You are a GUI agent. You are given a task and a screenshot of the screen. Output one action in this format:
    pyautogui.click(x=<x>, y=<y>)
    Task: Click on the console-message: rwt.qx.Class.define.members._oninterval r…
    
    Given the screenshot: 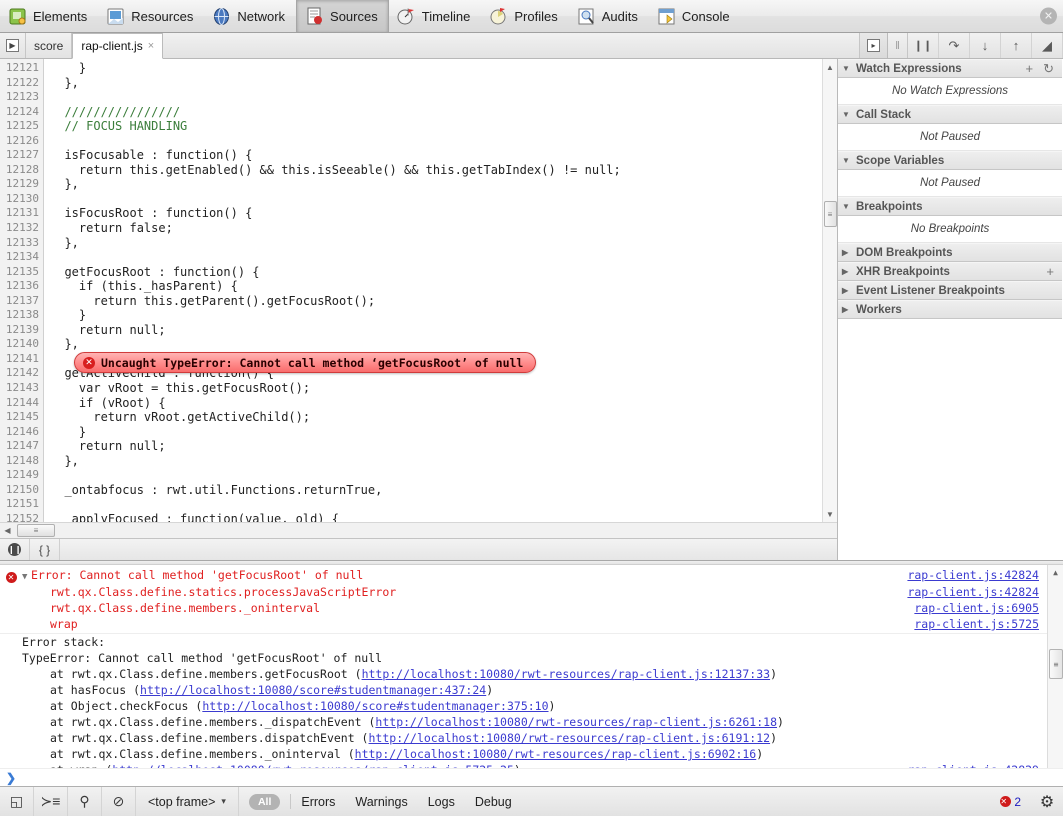 What is the action you would take?
    pyautogui.click(x=531, y=608)
    